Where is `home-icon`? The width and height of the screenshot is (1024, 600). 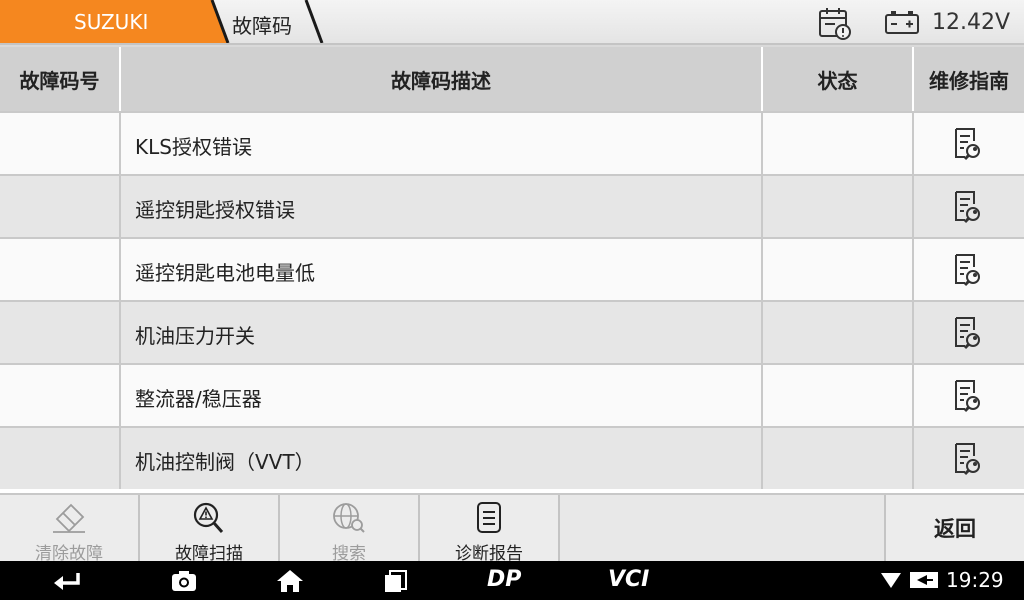
home-icon is located at coordinates (290, 581).